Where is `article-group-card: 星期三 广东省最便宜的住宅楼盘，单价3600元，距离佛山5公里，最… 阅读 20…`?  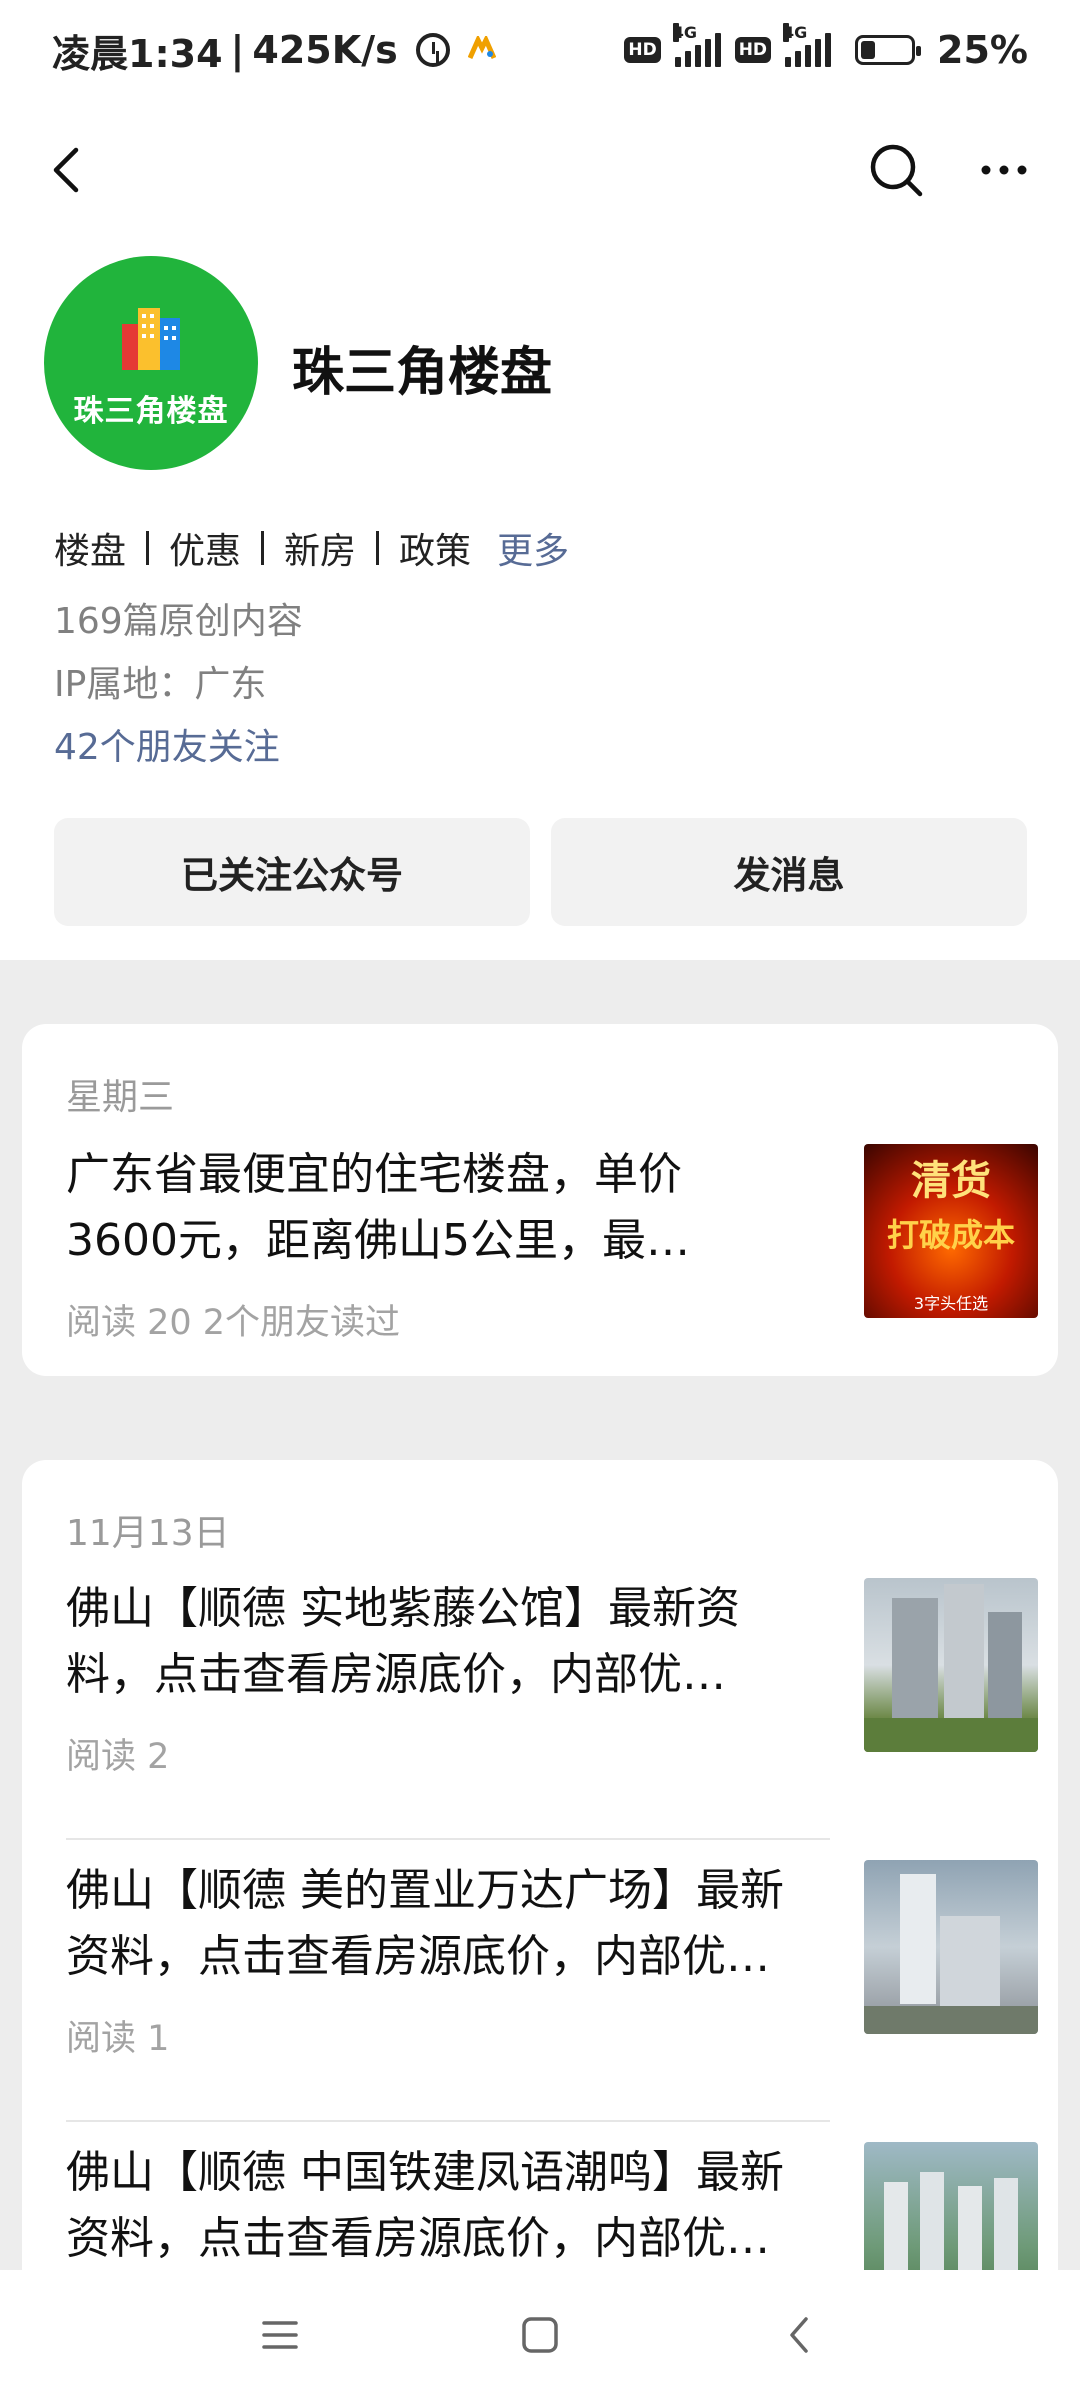 article-group-card: 星期三 广东省最便宜的住宅楼盘，单价3600元，距离佛山5公里，最… 阅读 20… is located at coordinates (540, 1200).